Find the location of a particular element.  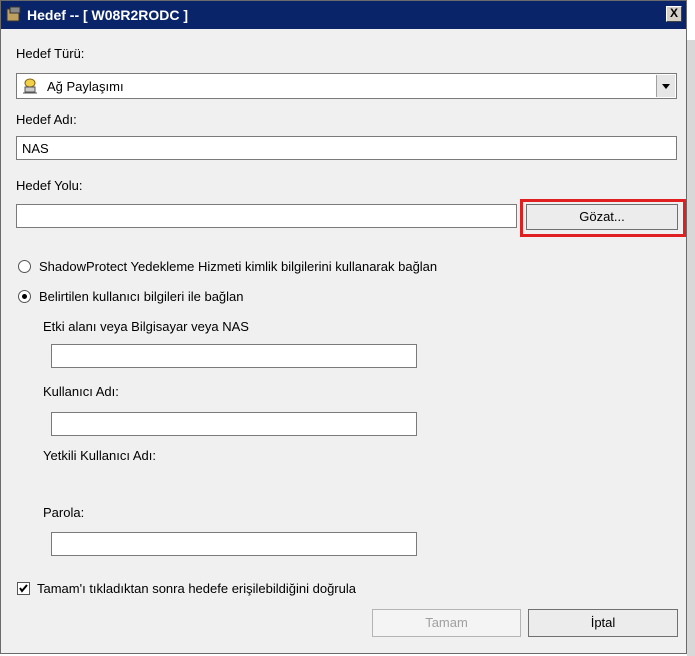

verify-checkbox is located at coordinates (23, 588).